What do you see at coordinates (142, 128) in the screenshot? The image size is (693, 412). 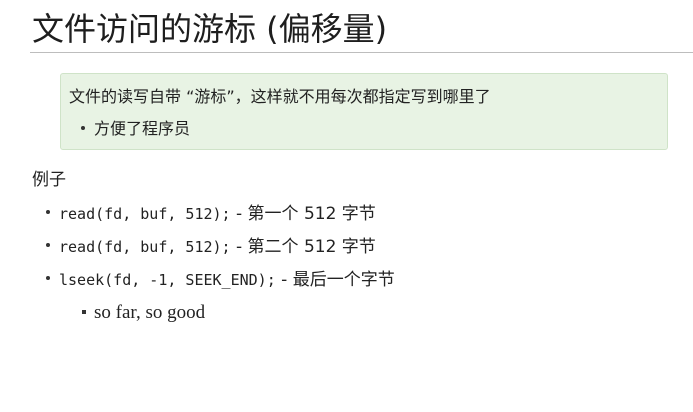 I see `callout-bullet-text: 方便了程序员` at bounding box center [142, 128].